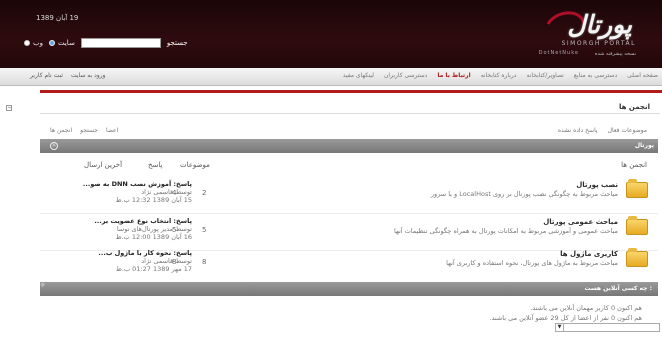  I want to click on menu-item-contact: ارتباط با ما, so click(453, 75).